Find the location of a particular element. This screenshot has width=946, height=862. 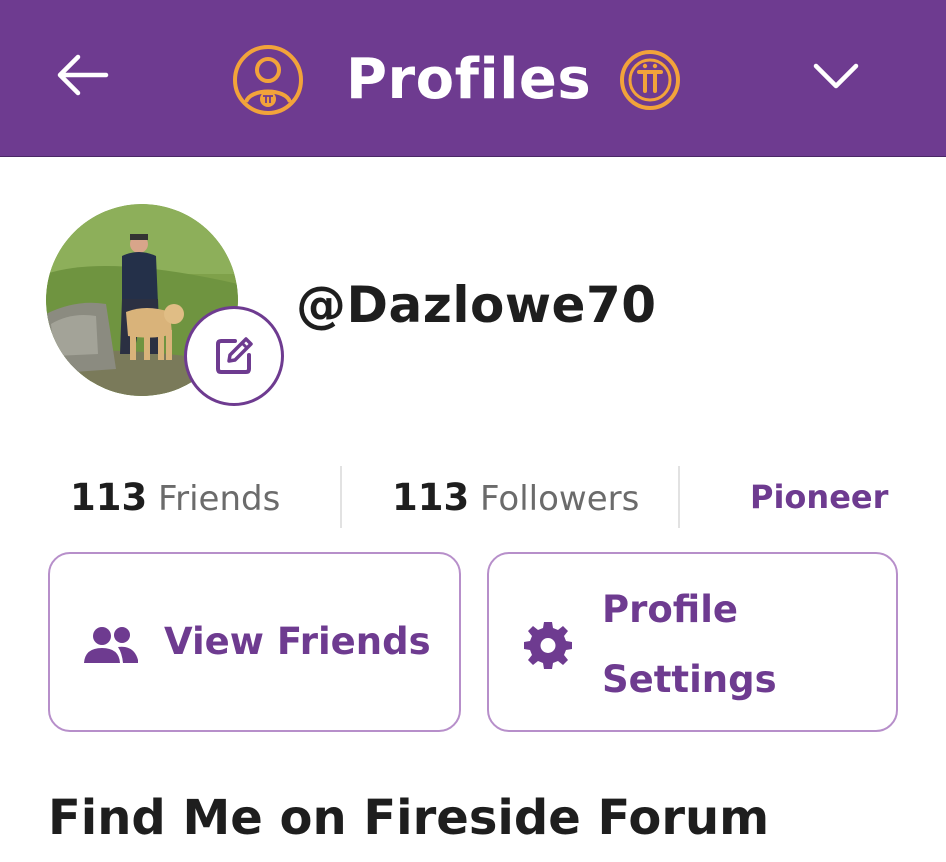

back-button is located at coordinates (82, 75).